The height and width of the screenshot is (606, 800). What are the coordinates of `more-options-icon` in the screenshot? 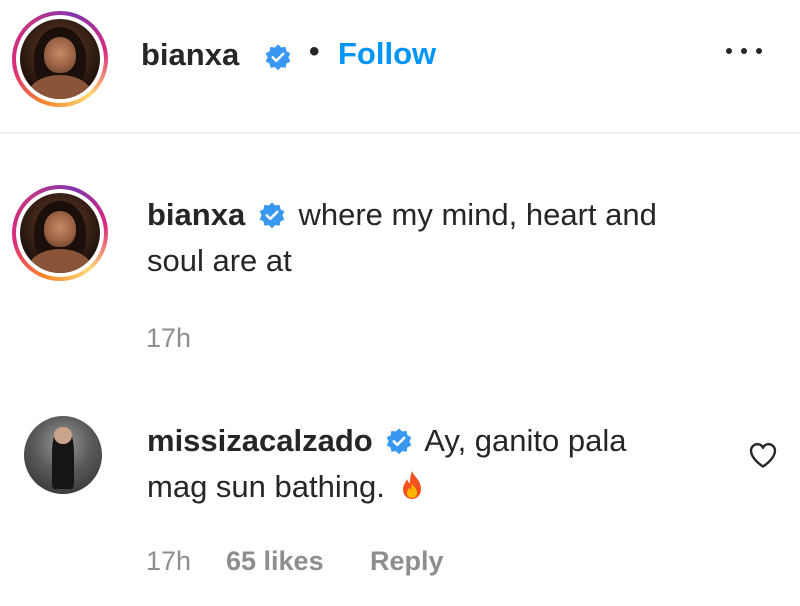 It's located at (744, 50).